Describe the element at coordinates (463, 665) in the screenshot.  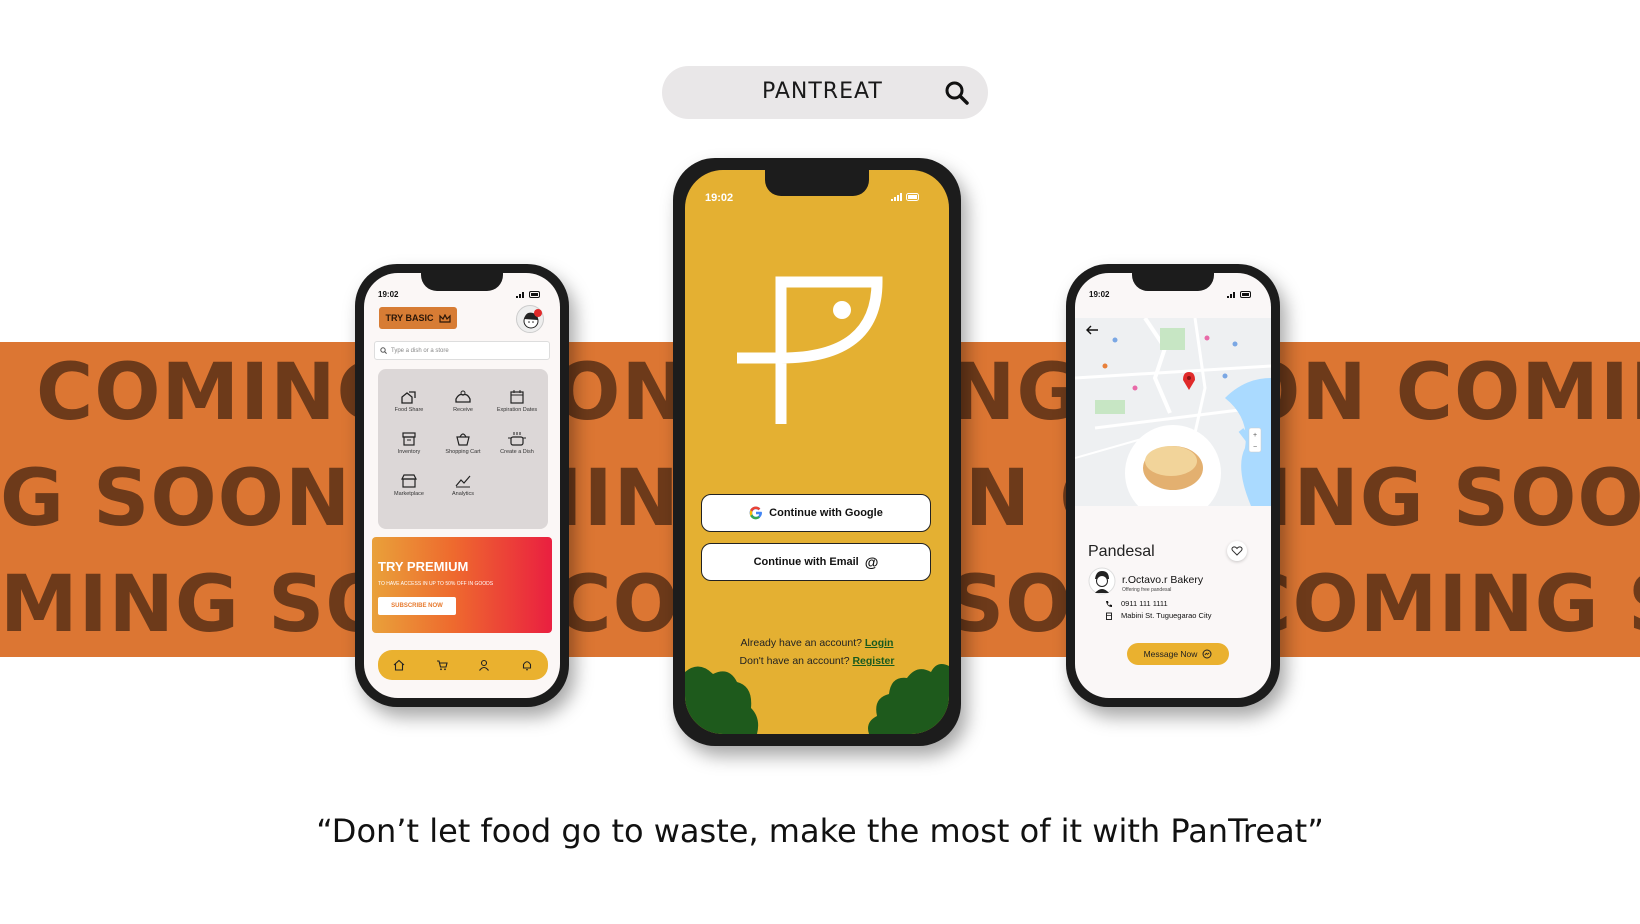
I see `bottom-nav` at that location.